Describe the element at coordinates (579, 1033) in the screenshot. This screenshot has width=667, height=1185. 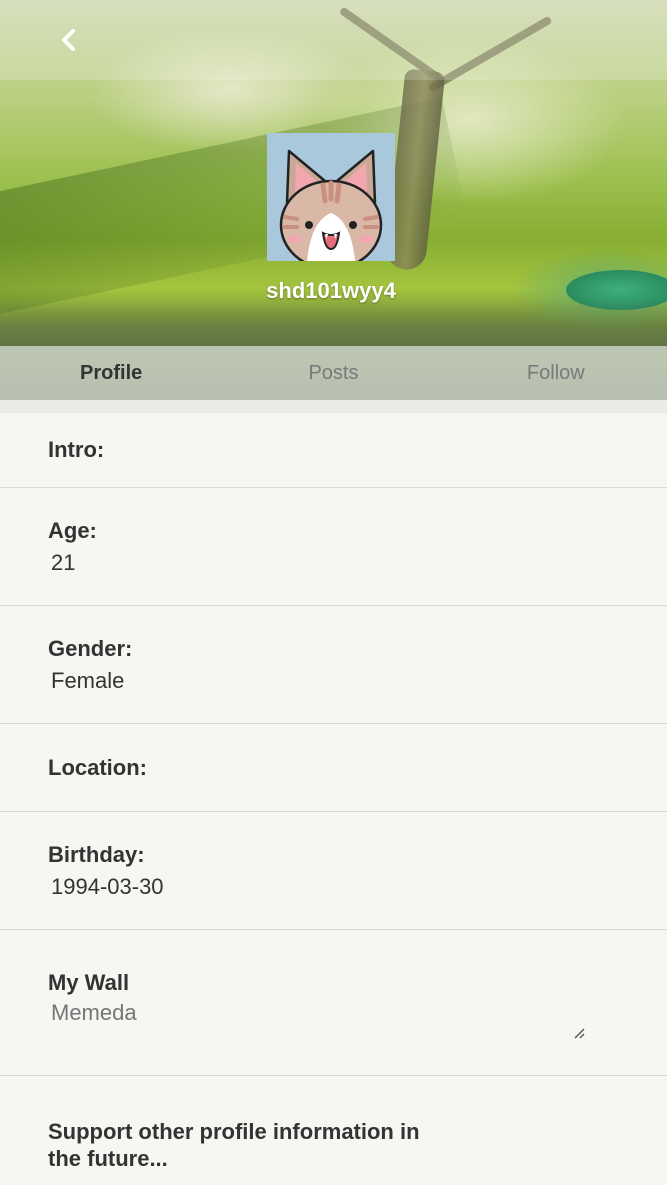
I see `resize-handle-icon` at that location.